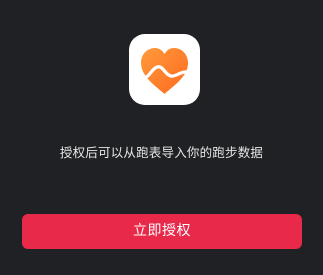 This screenshot has height=275, width=323. What do you see at coordinates (161, 152) in the screenshot?
I see `authorization-description: 授权后可以从跑表导入你的跑步数据` at bounding box center [161, 152].